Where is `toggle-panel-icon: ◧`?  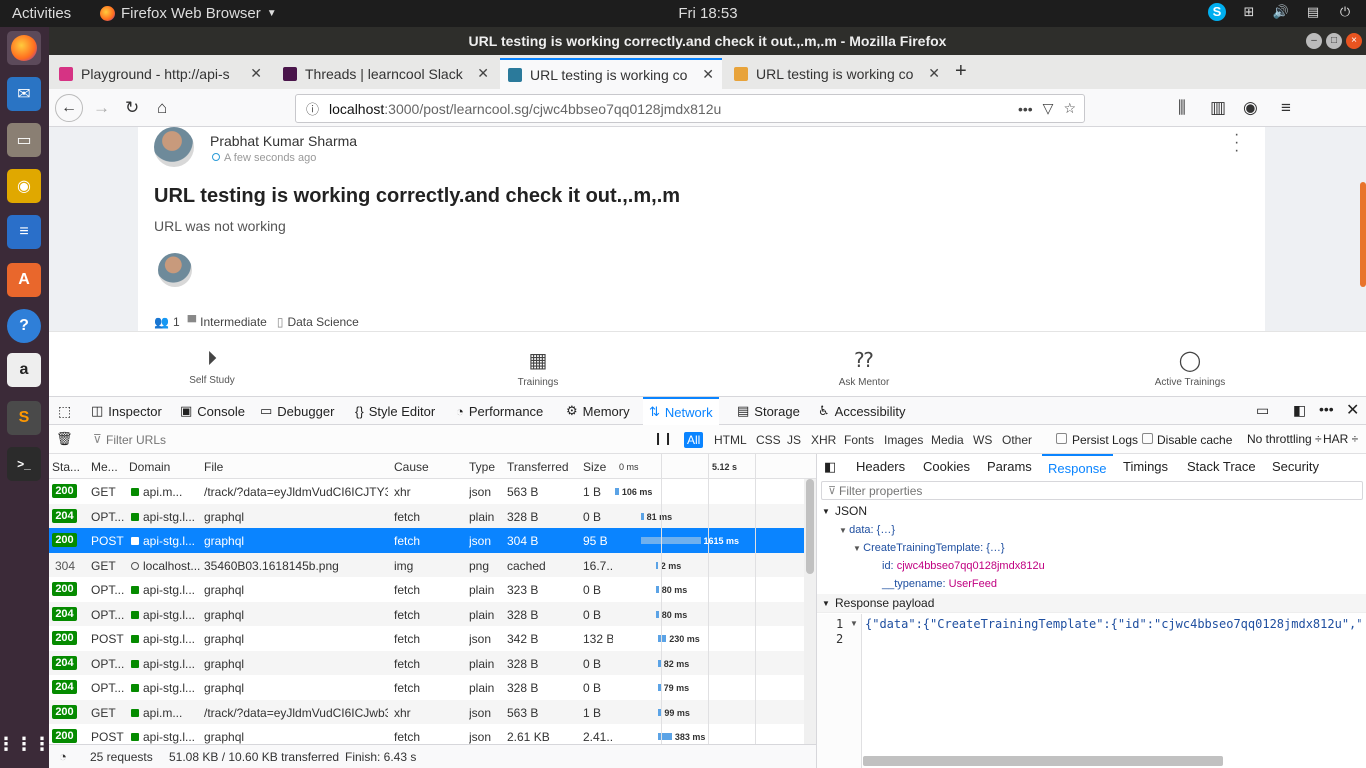 toggle-panel-icon: ◧ is located at coordinates (830, 467).